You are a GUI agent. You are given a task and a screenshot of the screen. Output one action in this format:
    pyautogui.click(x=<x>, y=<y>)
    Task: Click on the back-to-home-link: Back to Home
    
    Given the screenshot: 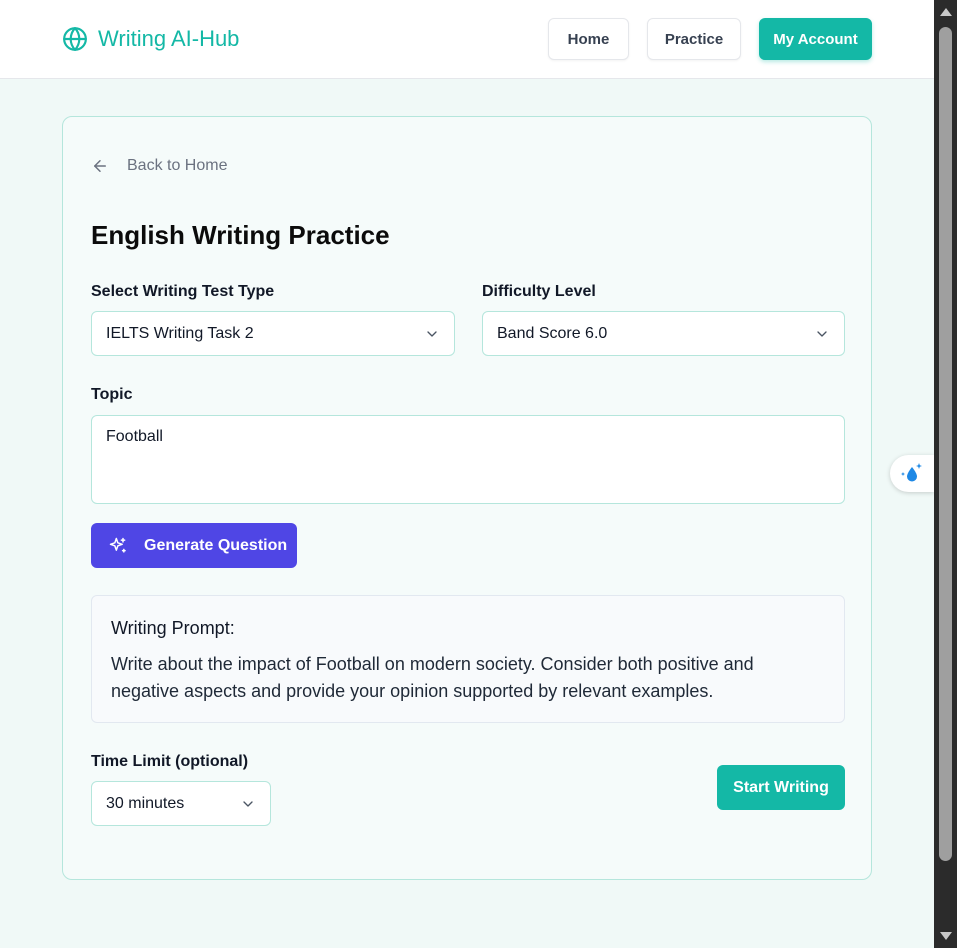 What is the action you would take?
    pyautogui.click(x=159, y=166)
    